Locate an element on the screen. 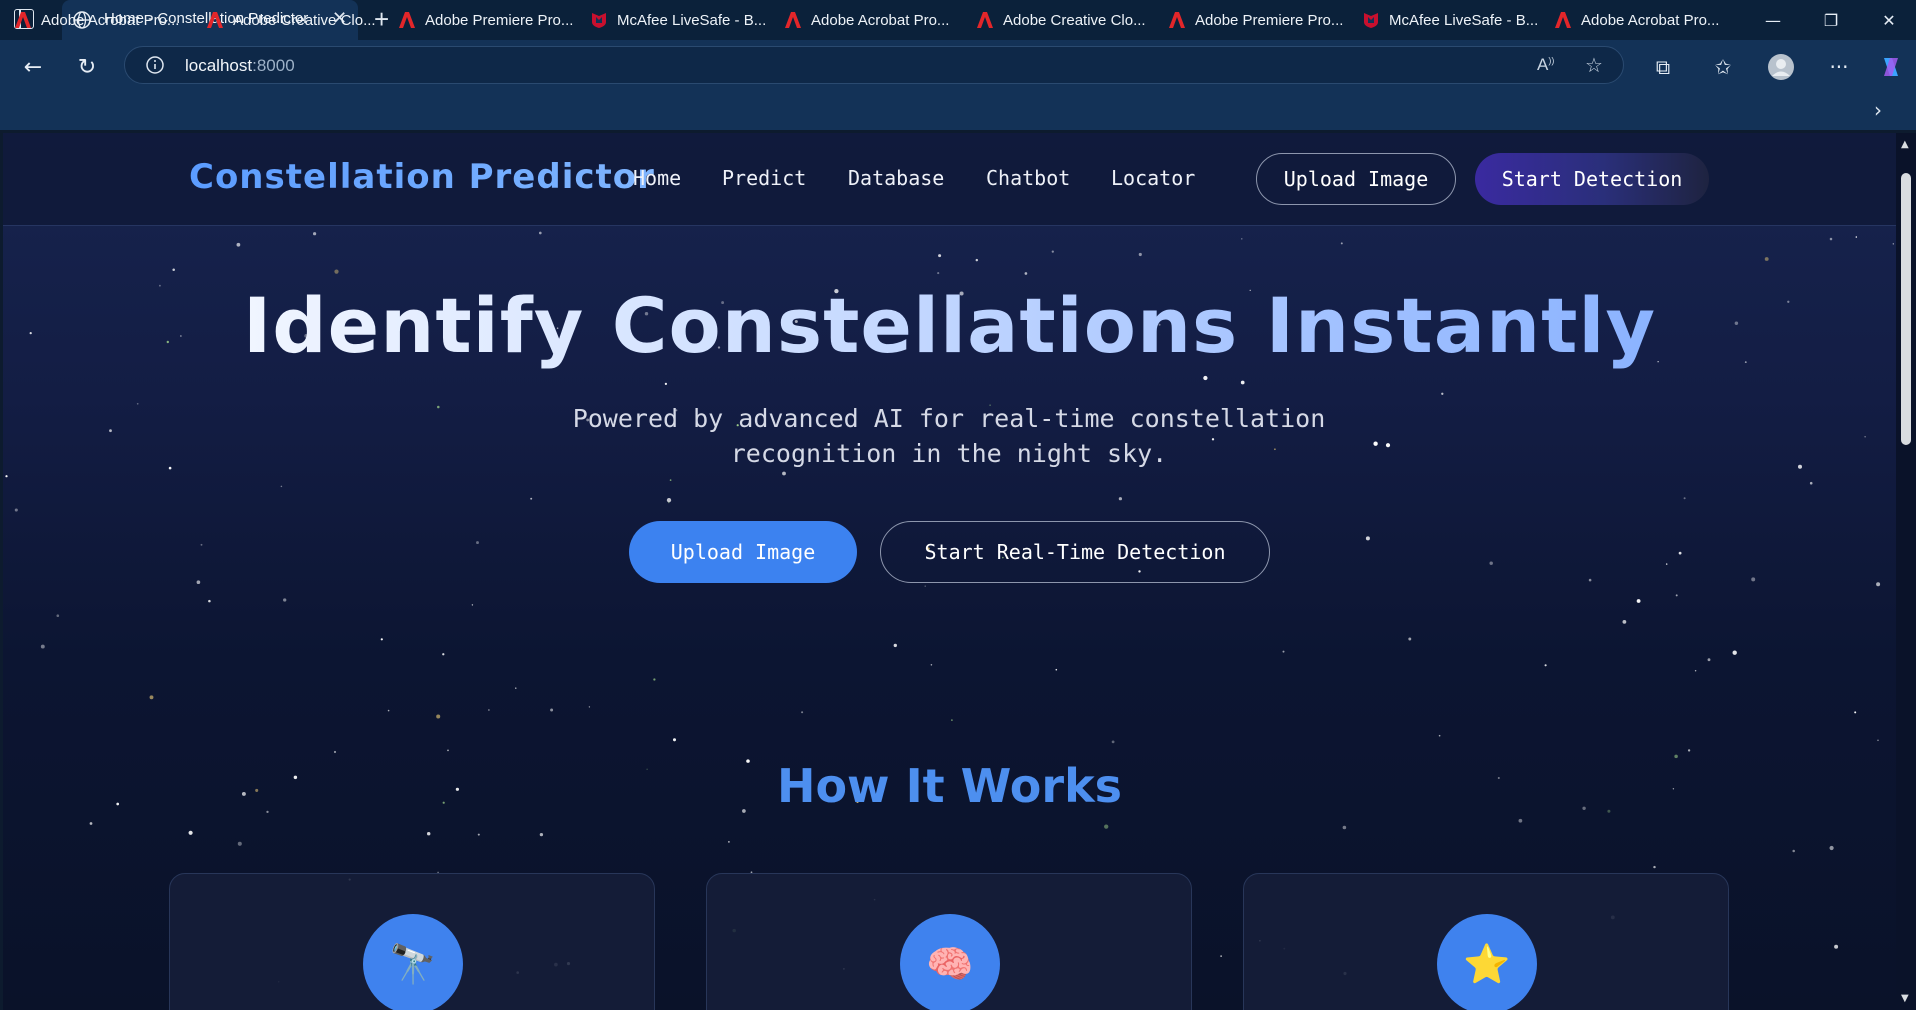  new-tab-icon: + is located at coordinates (381, 19).